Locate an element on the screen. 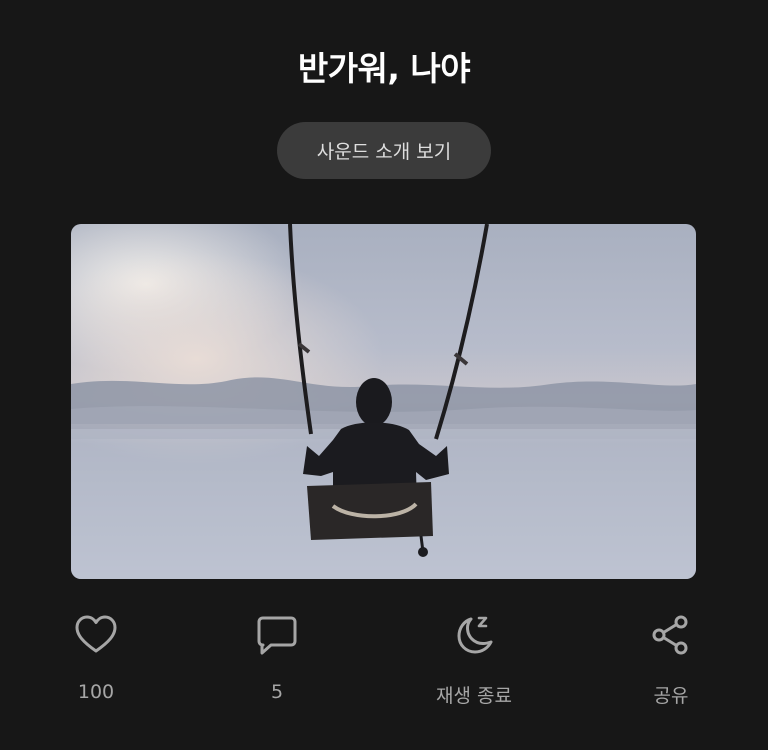 The width and height of the screenshot is (768, 750). sleep-timer-label: 재생 종료 is located at coordinates (474, 696).